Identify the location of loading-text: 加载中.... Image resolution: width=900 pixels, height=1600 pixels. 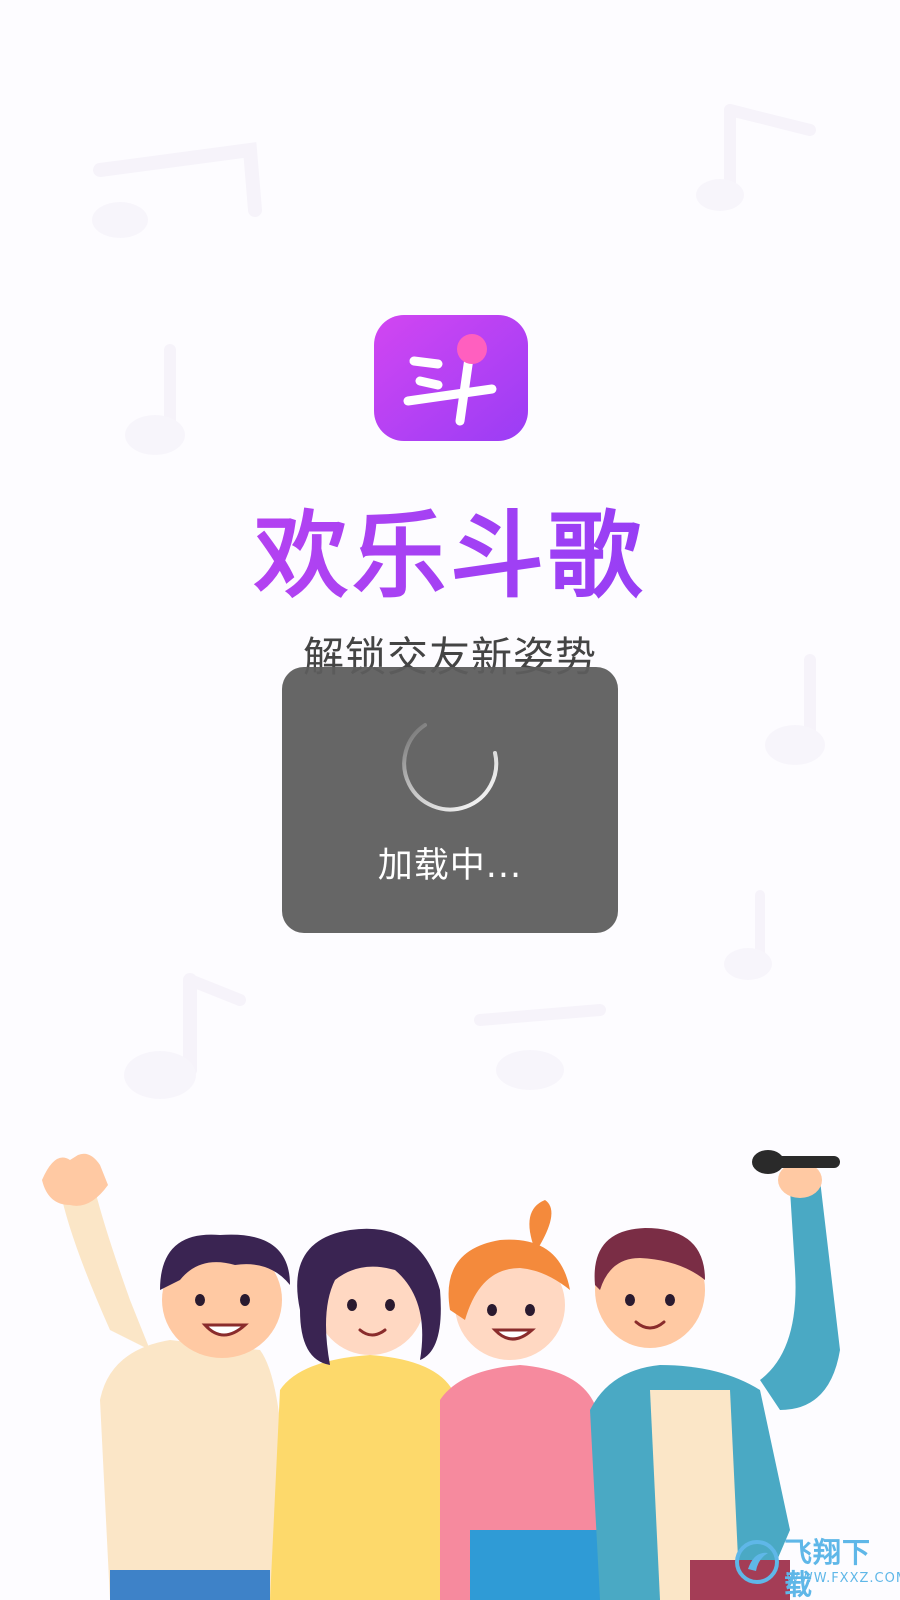
(450, 866).